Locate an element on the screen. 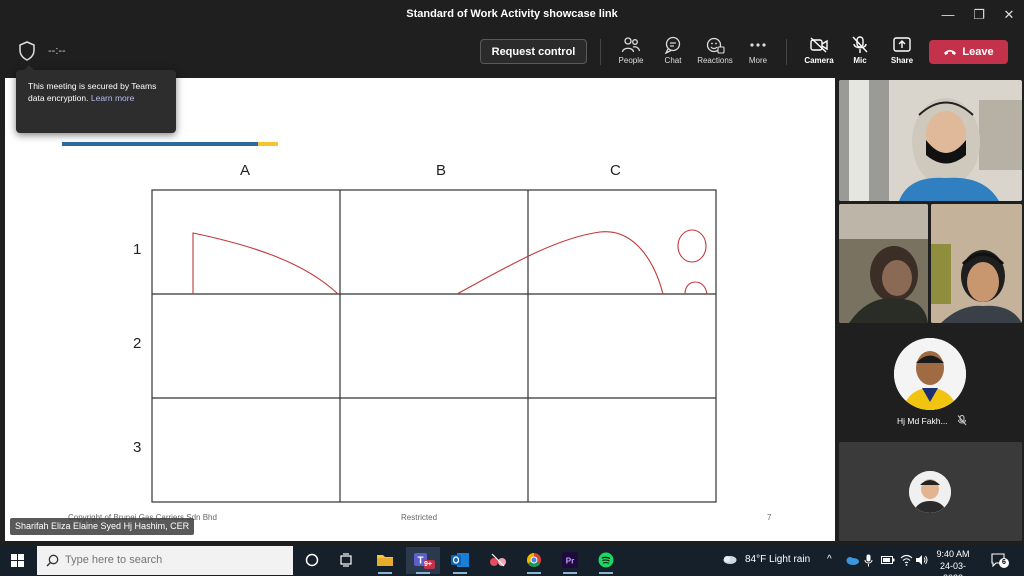  camera-label: Camera is located at coordinates (819, 60).